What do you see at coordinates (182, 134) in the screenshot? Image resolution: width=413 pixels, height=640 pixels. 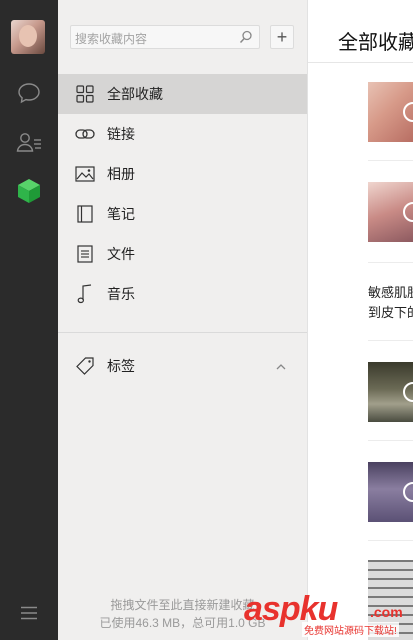 I see `nav-item-links: 链接` at bounding box center [182, 134].